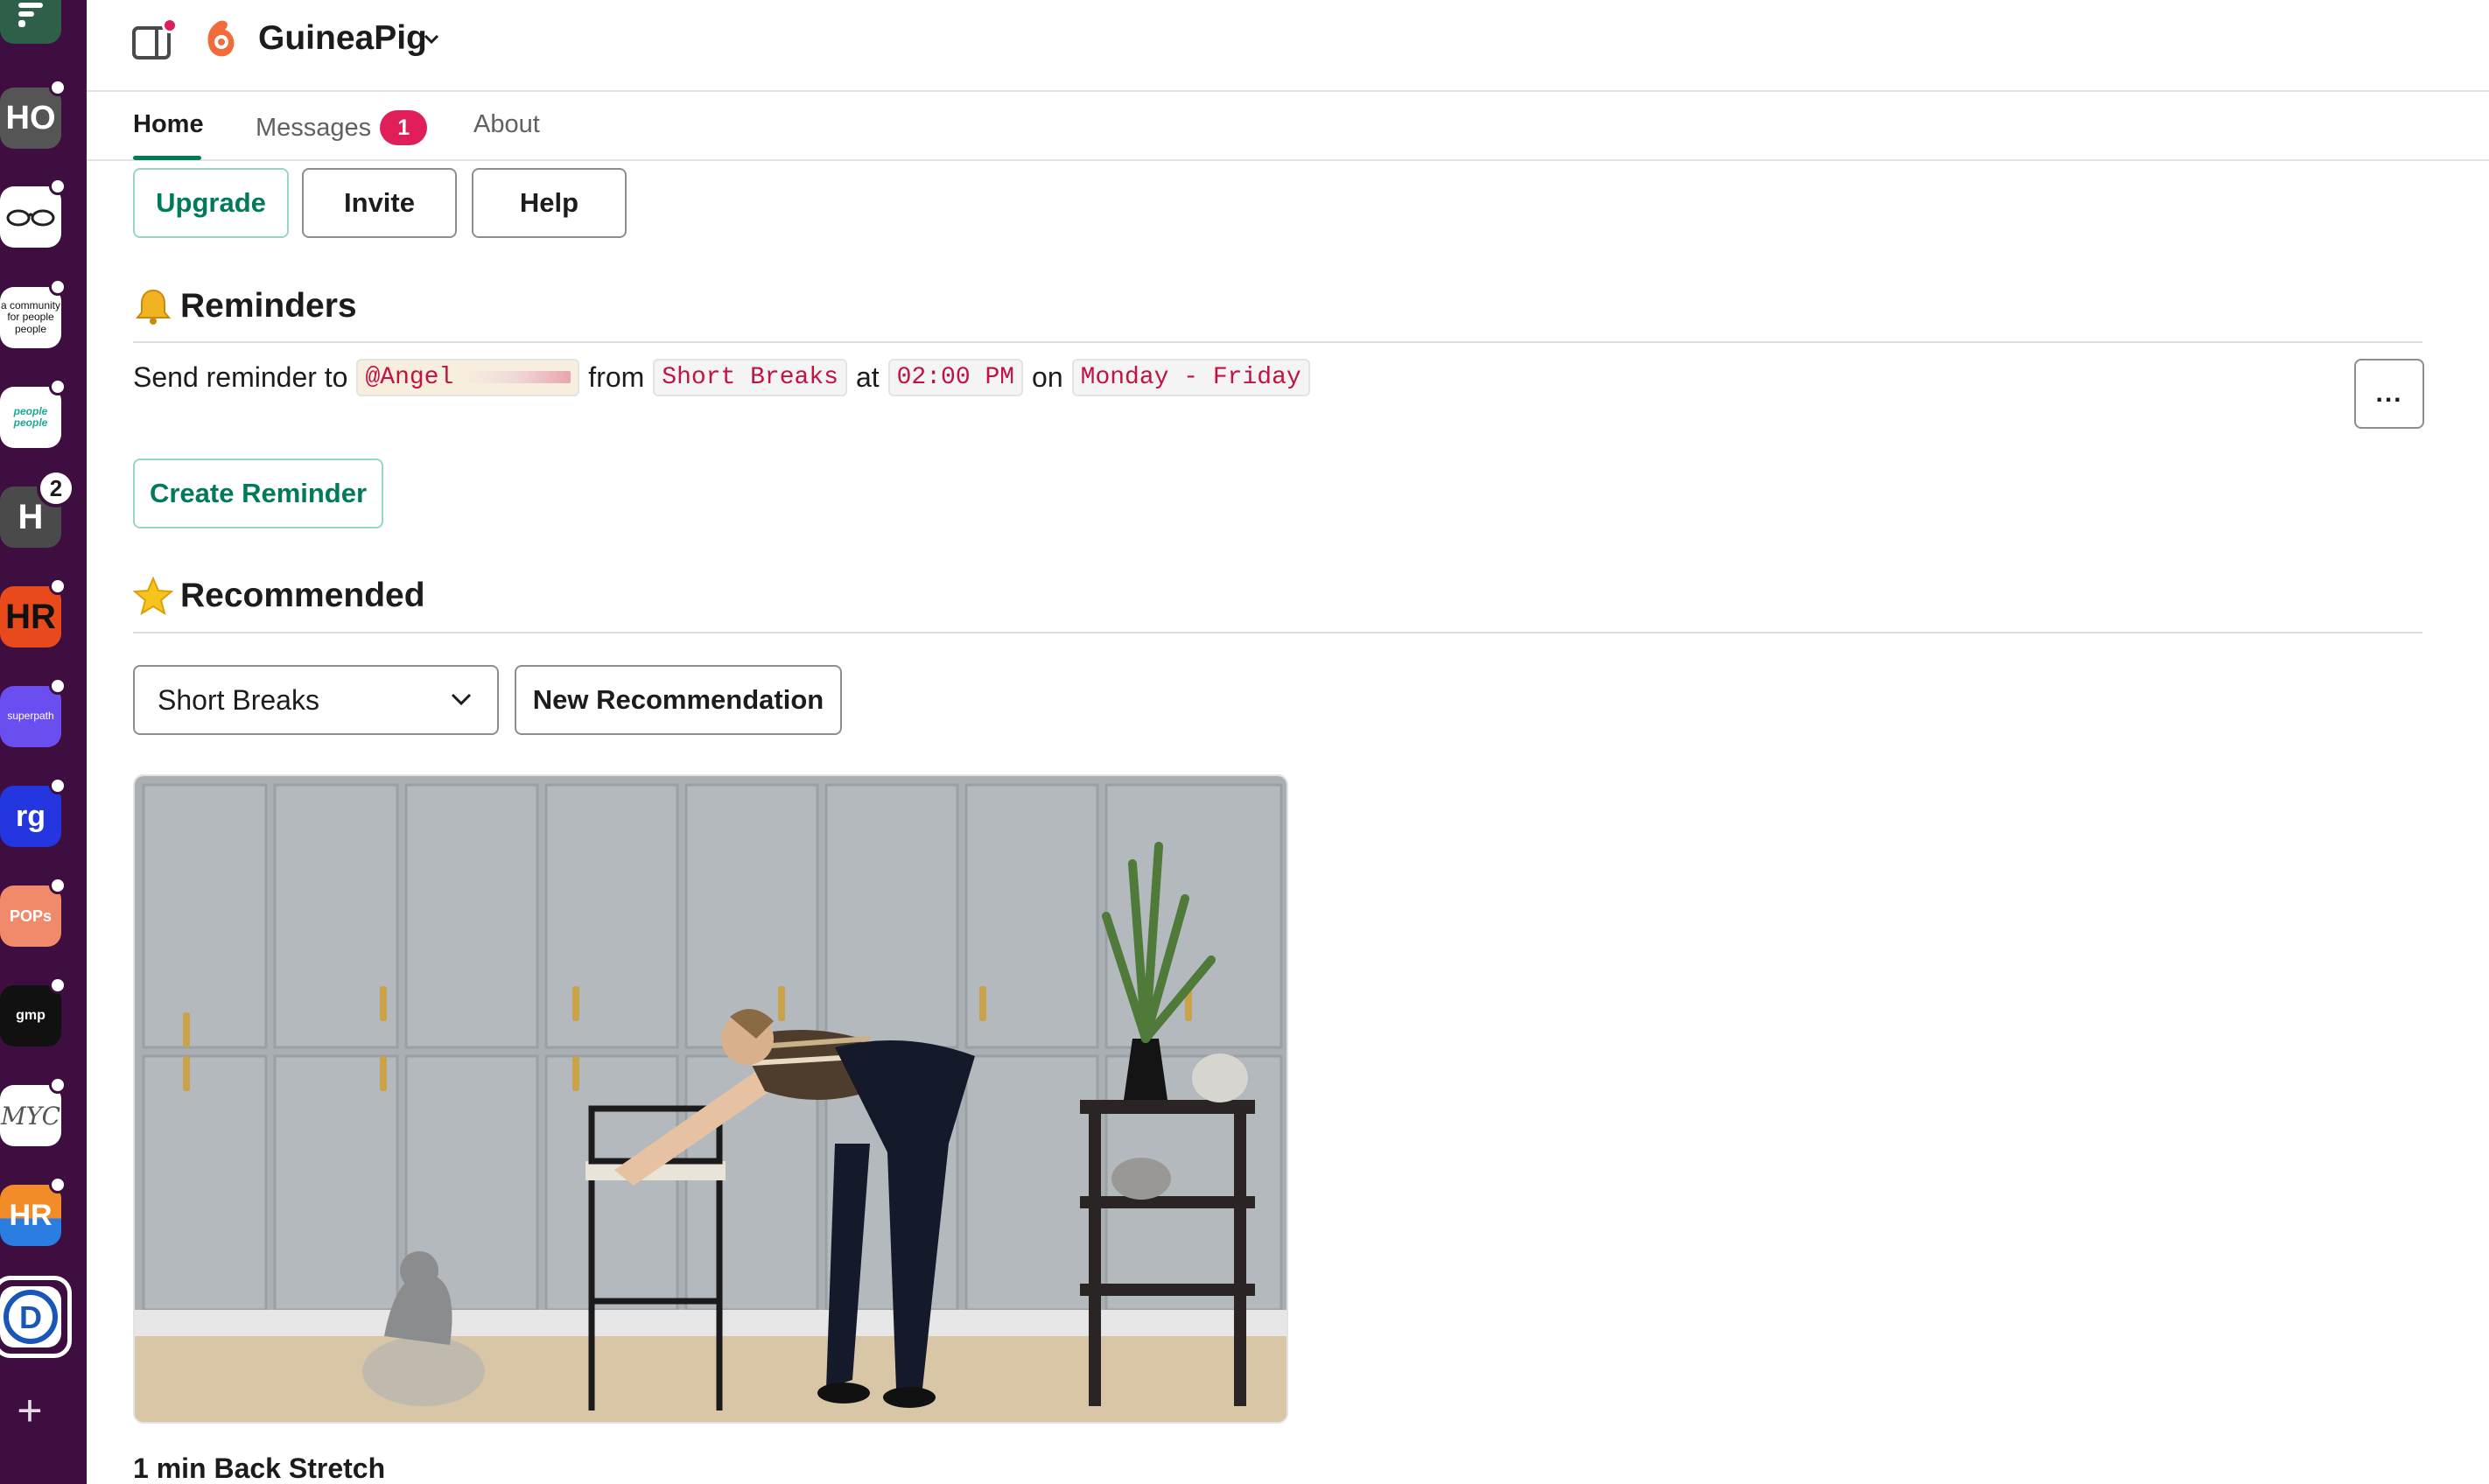 The image size is (2489, 1484). I want to click on workspace-icon-d: D, so click(30, 1317).